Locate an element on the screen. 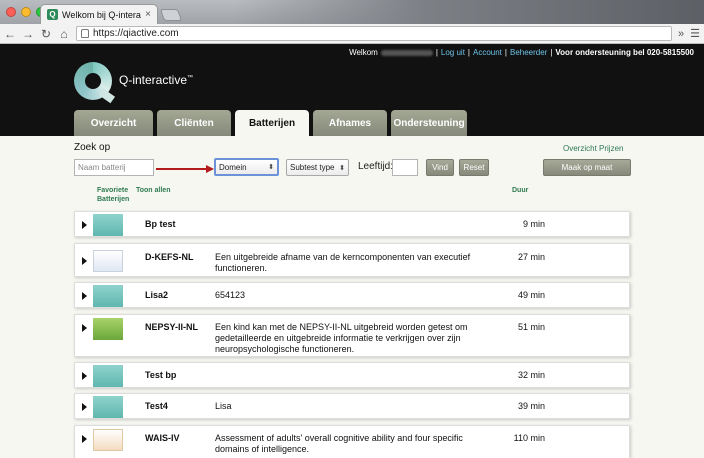 The height and width of the screenshot is (458, 704). battery-name: Test bp is located at coordinates (161, 375).